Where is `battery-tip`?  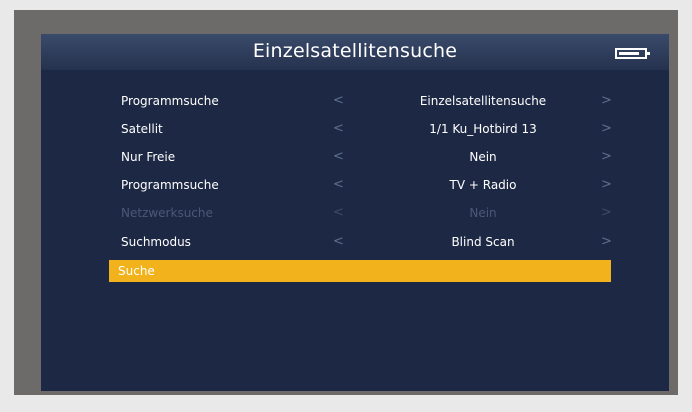 battery-tip is located at coordinates (648, 53).